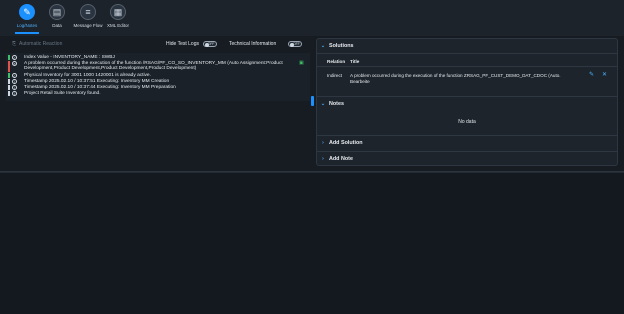  What do you see at coordinates (41, 44) in the screenshot?
I see `automatic-reaction-label: Automatic Reaction` at bounding box center [41, 44].